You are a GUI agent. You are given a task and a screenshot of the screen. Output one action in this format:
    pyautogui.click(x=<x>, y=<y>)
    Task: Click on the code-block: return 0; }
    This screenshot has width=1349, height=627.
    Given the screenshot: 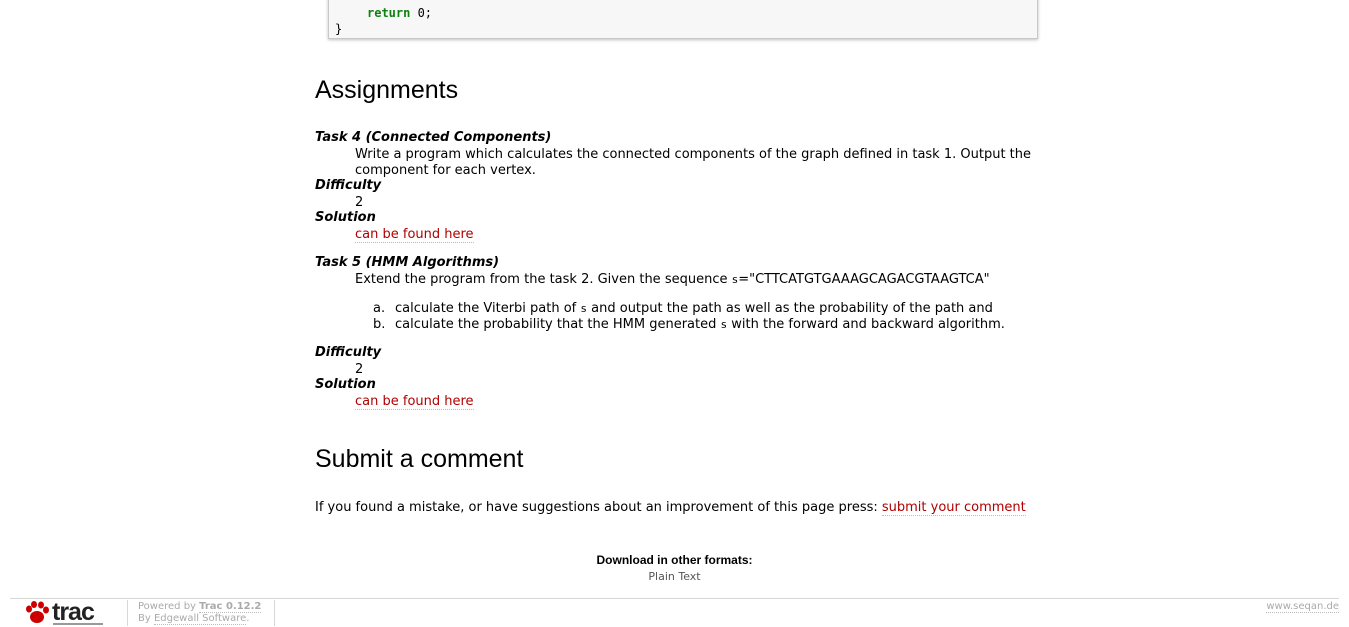 What is the action you would take?
    pyautogui.click(x=683, y=19)
    